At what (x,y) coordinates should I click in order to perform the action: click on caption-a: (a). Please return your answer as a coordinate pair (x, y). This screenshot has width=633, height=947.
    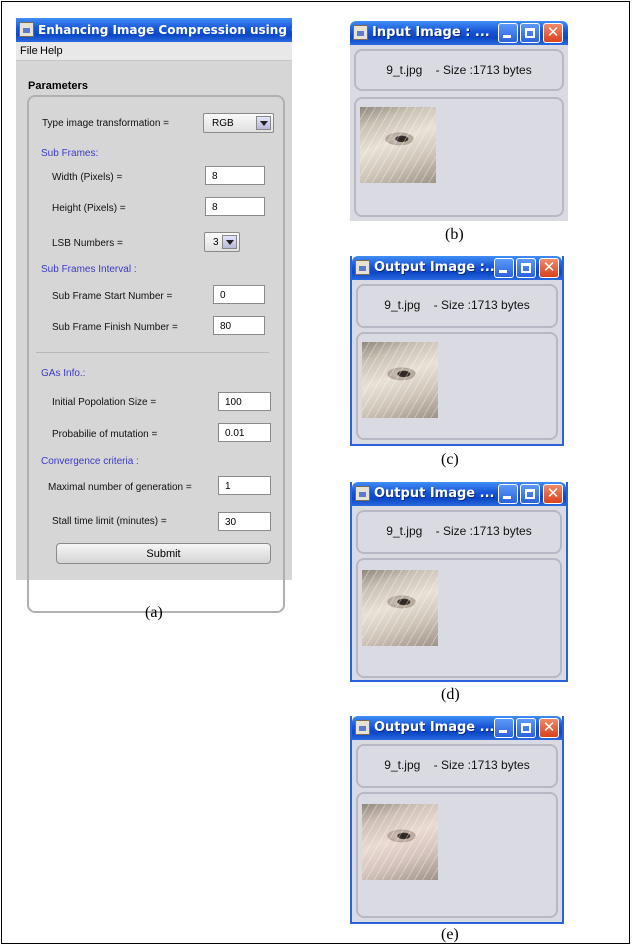
    Looking at the image, I should click on (154, 612).